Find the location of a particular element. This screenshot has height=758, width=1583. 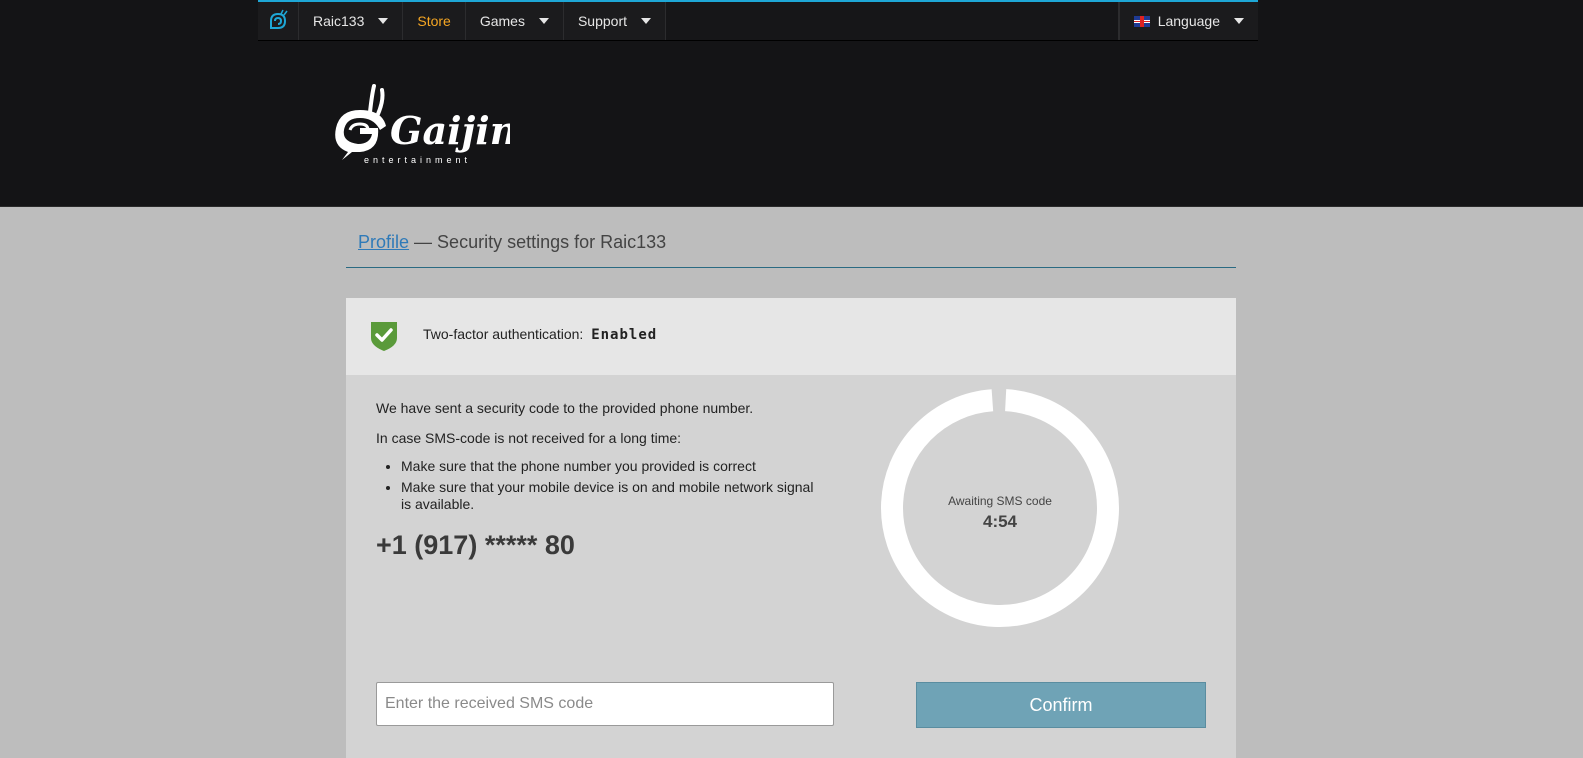

nav-language-label: Language is located at coordinates (1188, 21).